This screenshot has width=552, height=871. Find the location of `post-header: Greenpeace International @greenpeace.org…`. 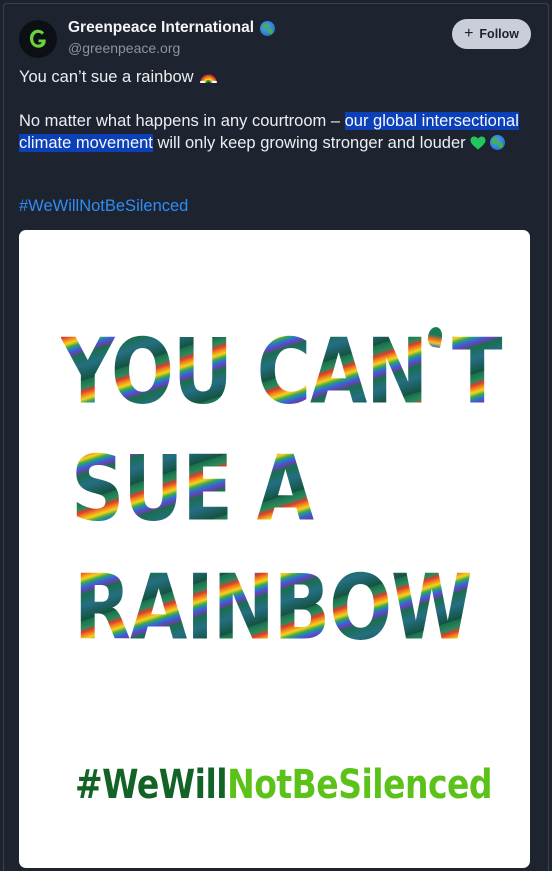

post-header: Greenpeace International @greenpeace.org… is located at coordinates (275, 37).